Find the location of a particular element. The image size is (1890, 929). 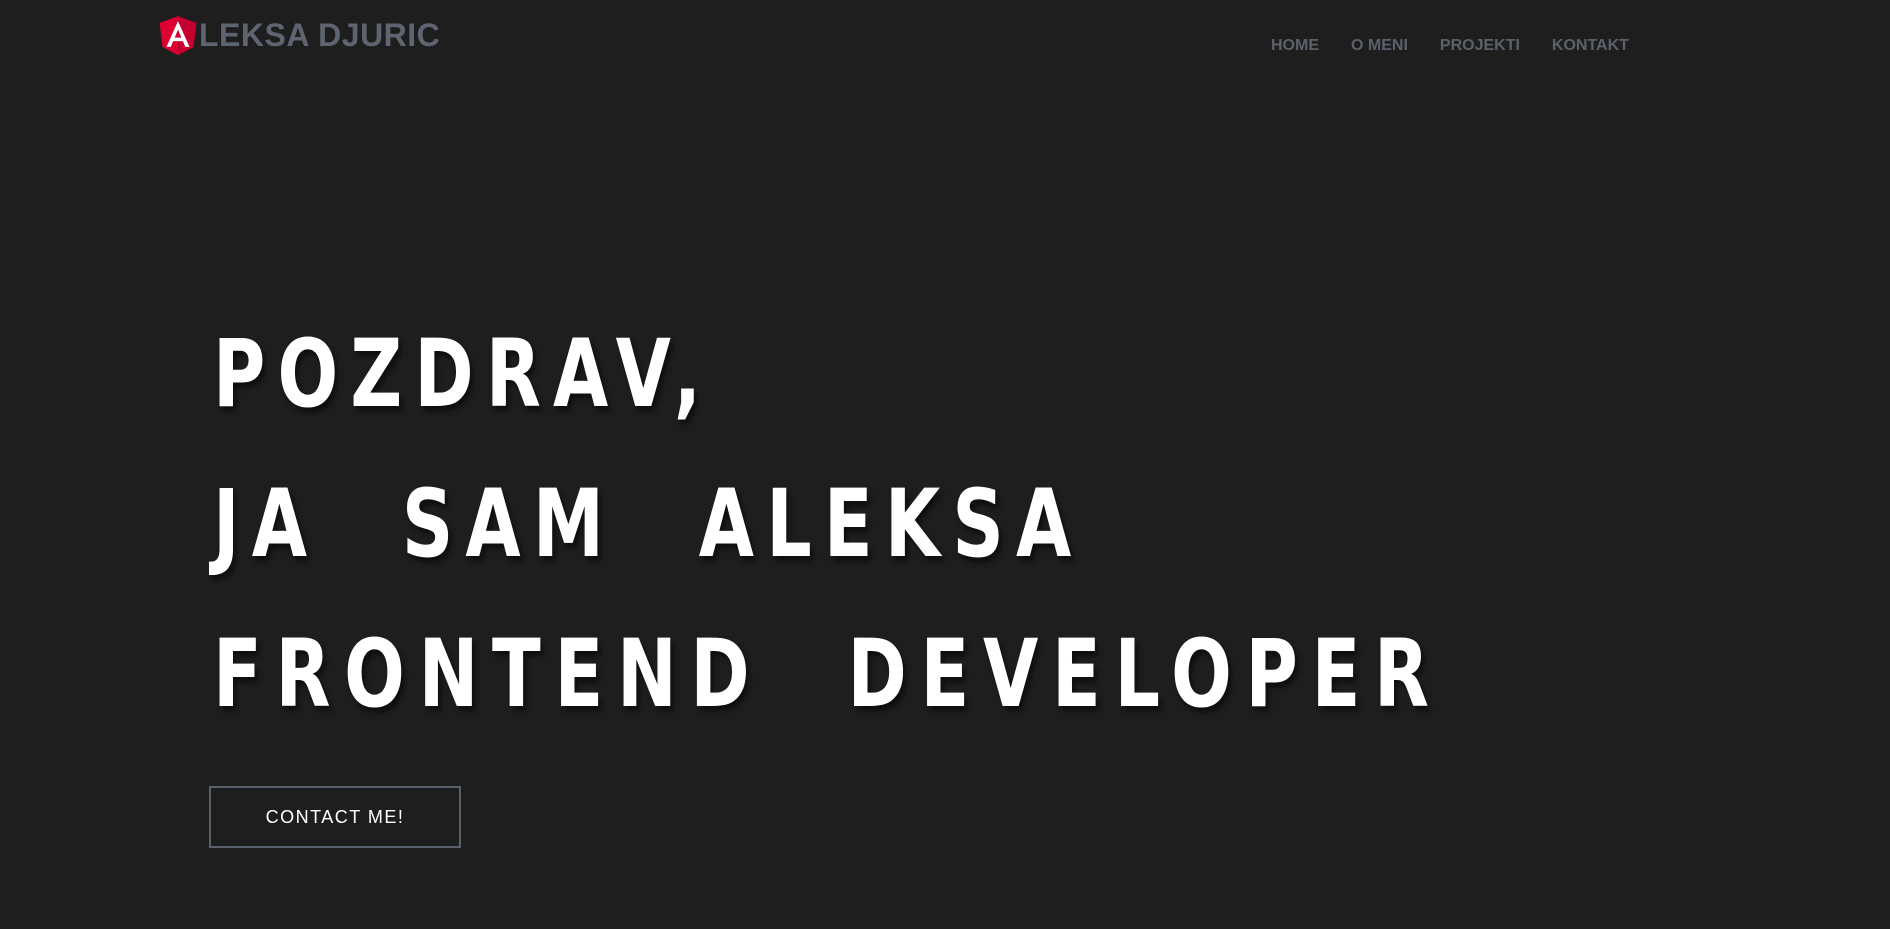

hero-name-line: JA SAM ALEKSA is located at coordinates (648, 524).